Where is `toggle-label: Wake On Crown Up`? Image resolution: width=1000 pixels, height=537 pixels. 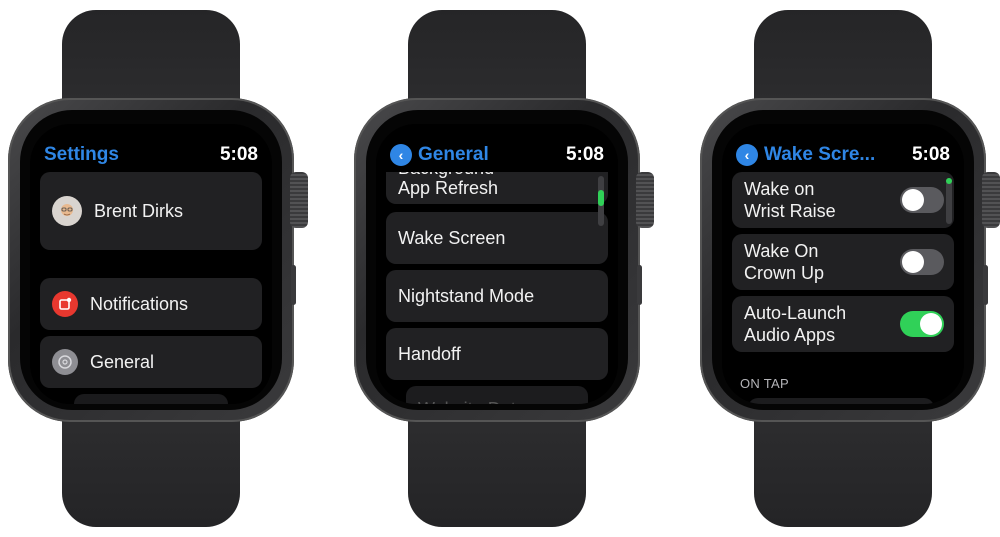
toggle-label: Wake On Crown Up is located at coordinates (778, 262).